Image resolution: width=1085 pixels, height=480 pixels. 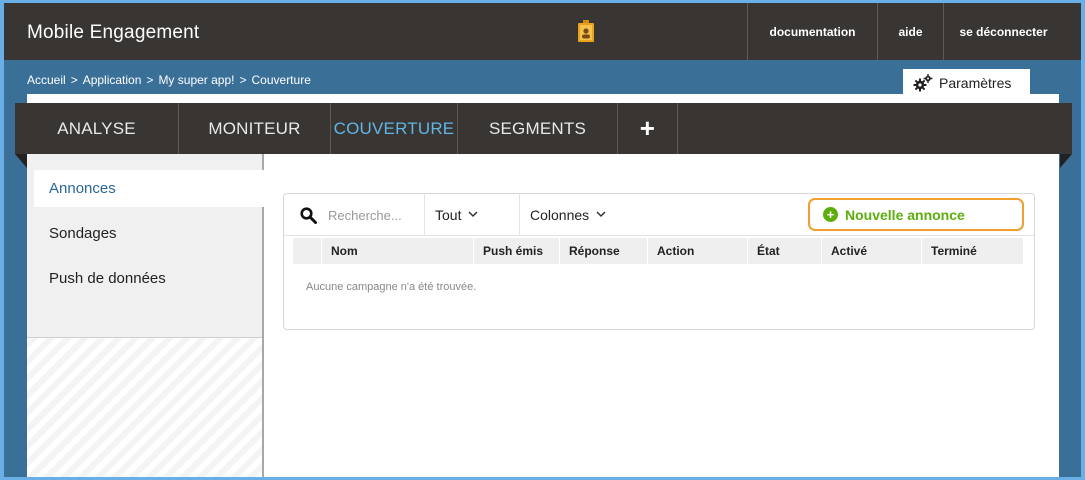 What do you see at coordinates (871, 251) in the screenshot?
I see `table-header-cell: Activé` at bounding box center [871, 251].